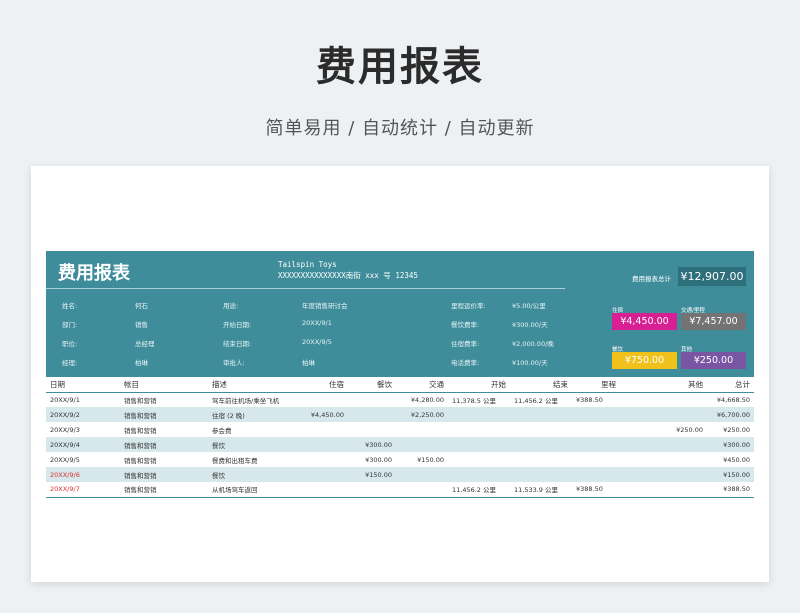 This screenshot has height=613, width=800. Describe the element at coordinates (164, 385) in the screenshot. I see `col-header-account: 帐目` at that location.